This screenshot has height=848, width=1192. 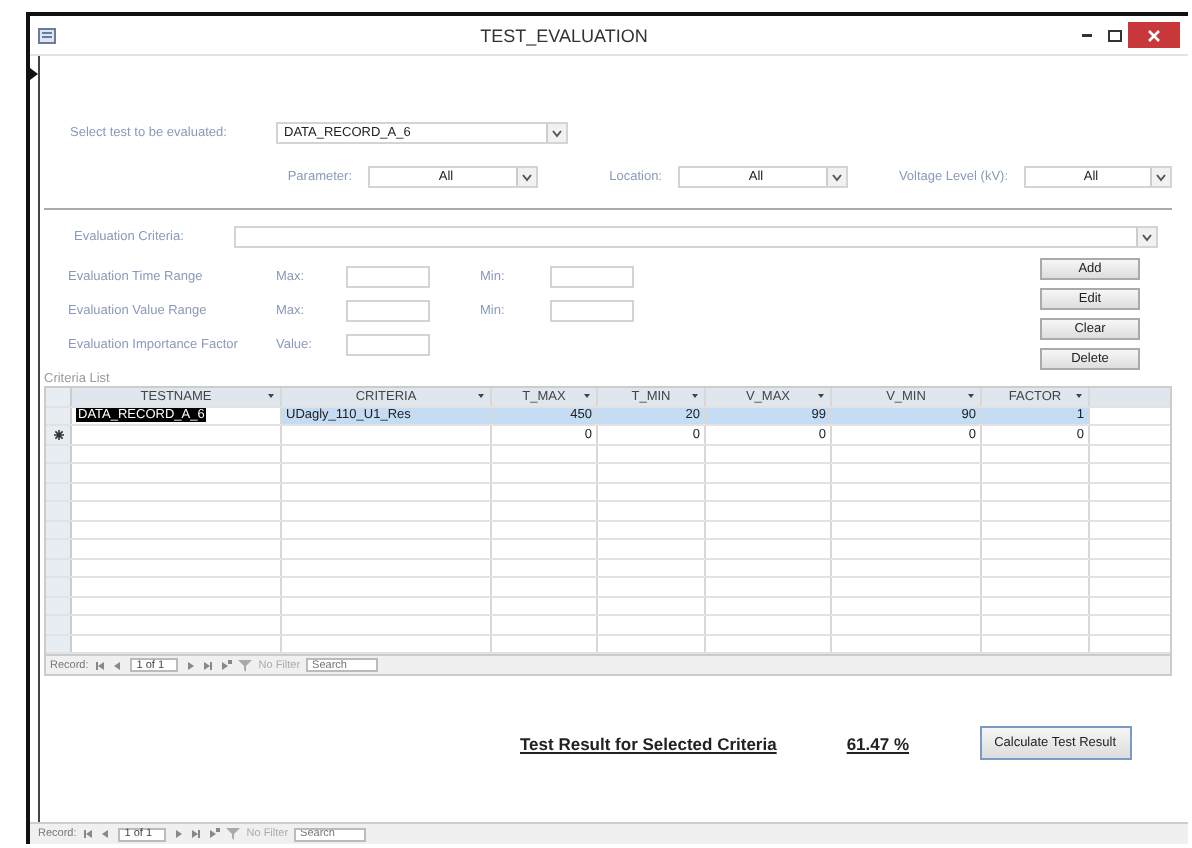 What do you see at coordinates (47, 35) in the screenshot?
I see `form-icon` at bounding box center [47, 35].